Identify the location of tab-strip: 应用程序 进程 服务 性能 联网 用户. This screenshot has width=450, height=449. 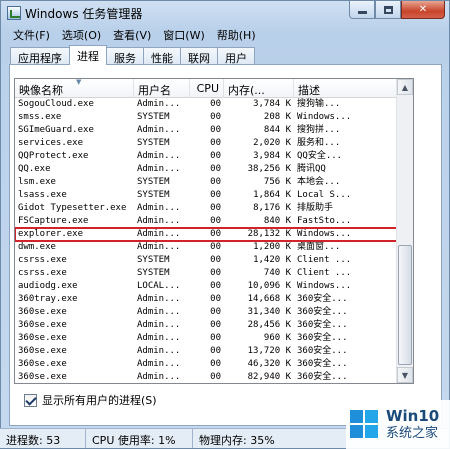
(132, 55).